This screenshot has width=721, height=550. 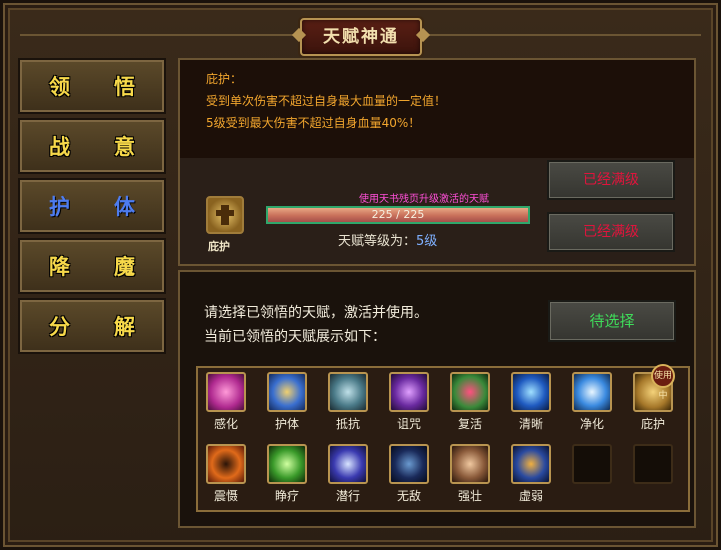 What do you see at coordinates (313, 123) in the screenshot?
I see `talent-description-2: 5级受到最大伤害不超过自身血量40%！` at bounding box center [313, 123].